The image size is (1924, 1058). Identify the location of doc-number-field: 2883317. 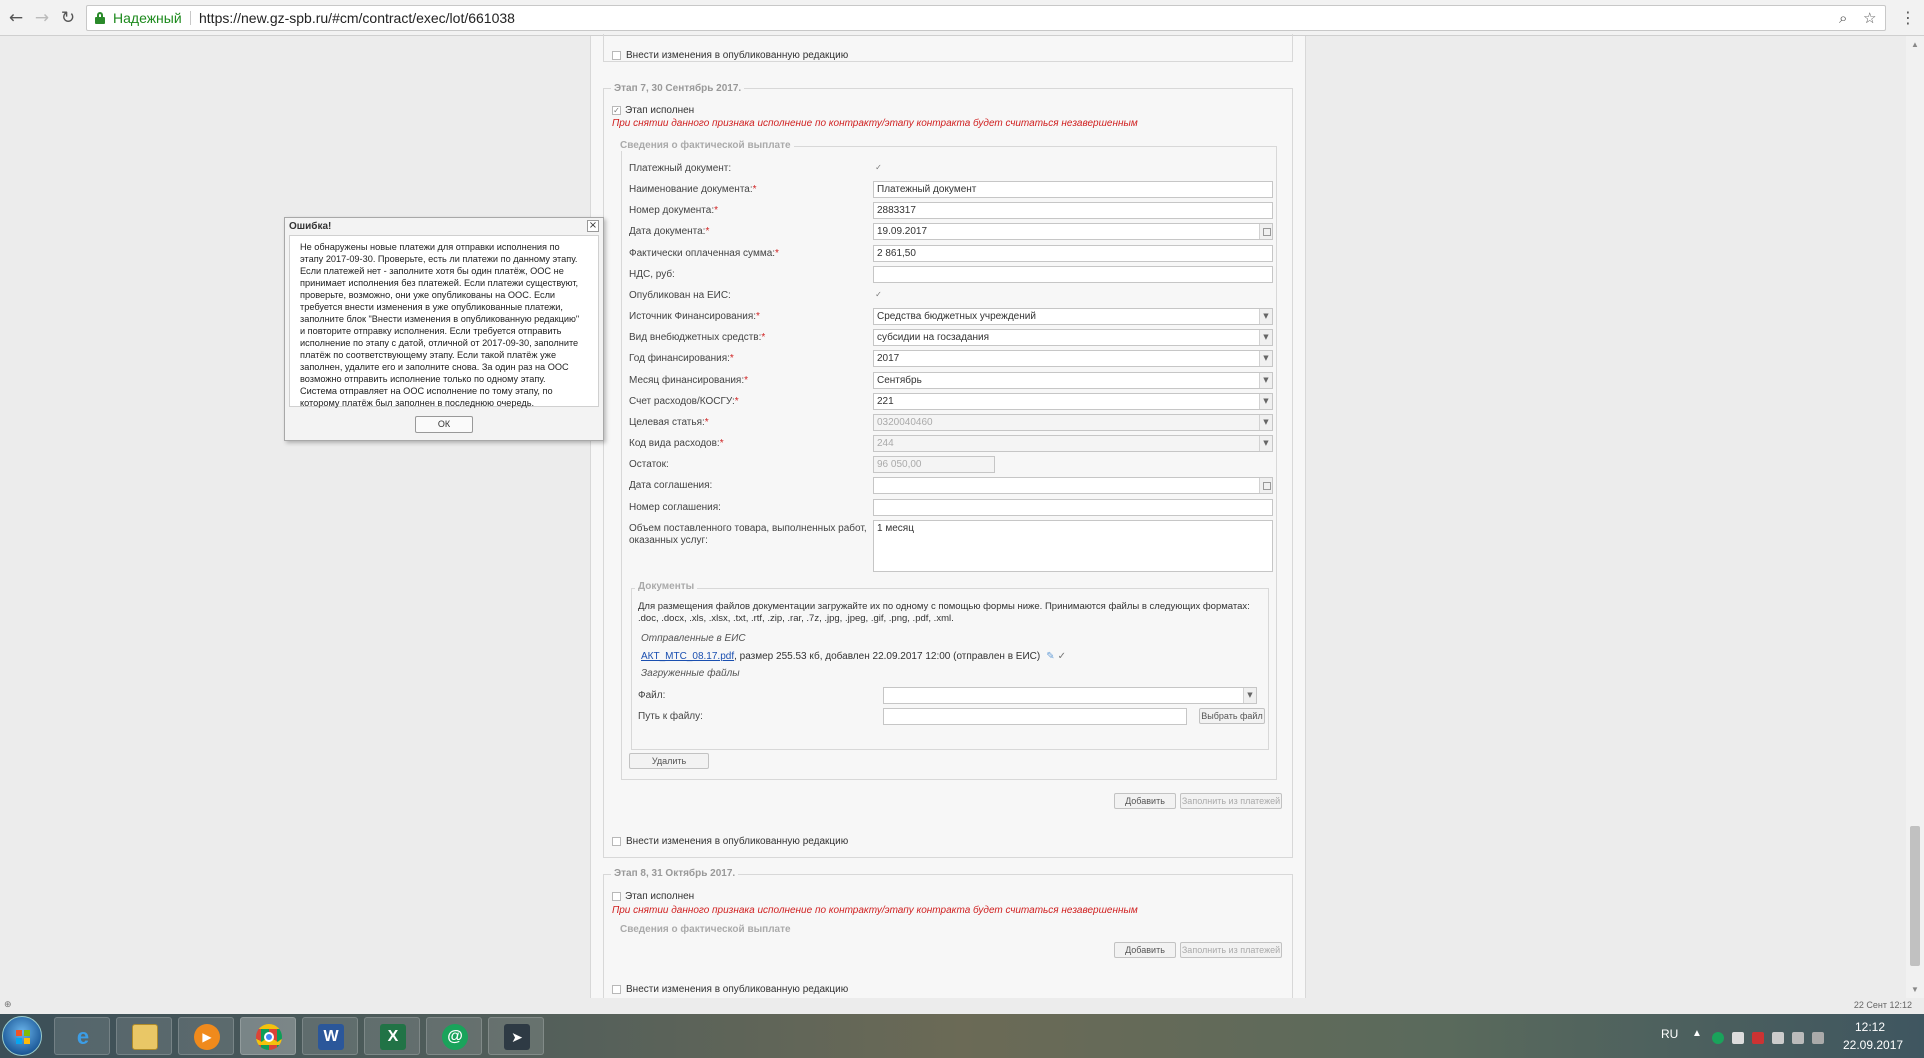
(1073, 210).